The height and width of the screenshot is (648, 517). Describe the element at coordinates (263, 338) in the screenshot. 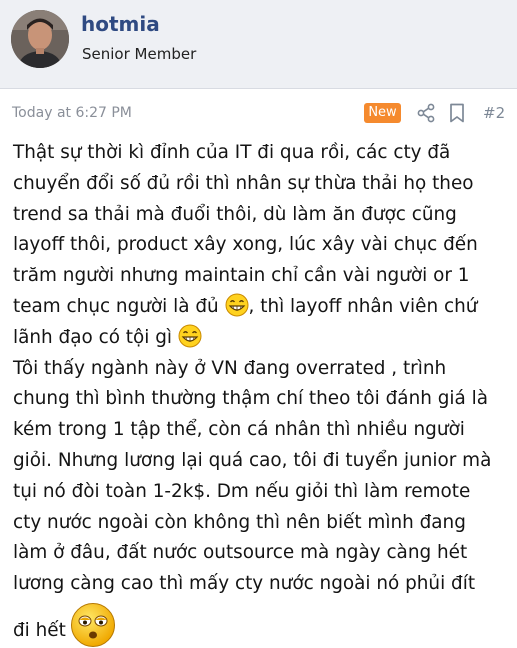

I see `body-line-with-smiley: lãnh đạo có tội gì` at that location.